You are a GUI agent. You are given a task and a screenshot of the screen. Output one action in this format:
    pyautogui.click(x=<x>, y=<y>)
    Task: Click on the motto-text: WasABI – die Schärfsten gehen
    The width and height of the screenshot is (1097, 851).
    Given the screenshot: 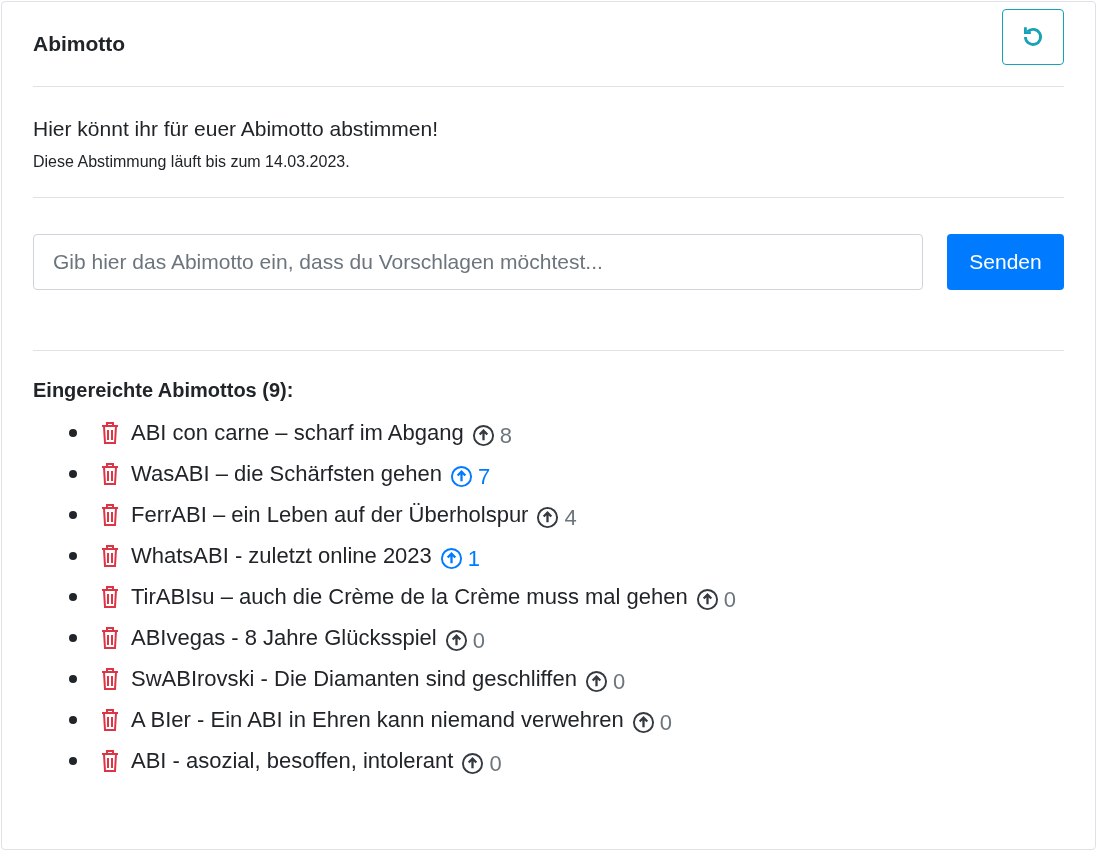 What is the action you would take?
    pyautogui.click(x=287, y=473)
    